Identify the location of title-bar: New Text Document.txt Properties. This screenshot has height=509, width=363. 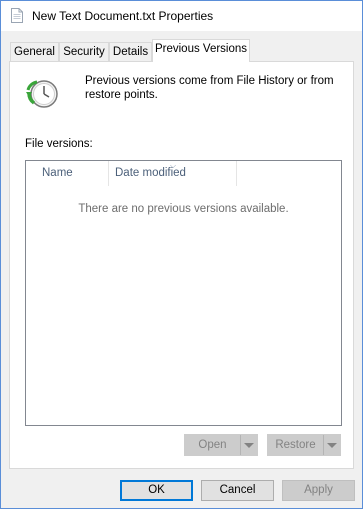
(181, 16).